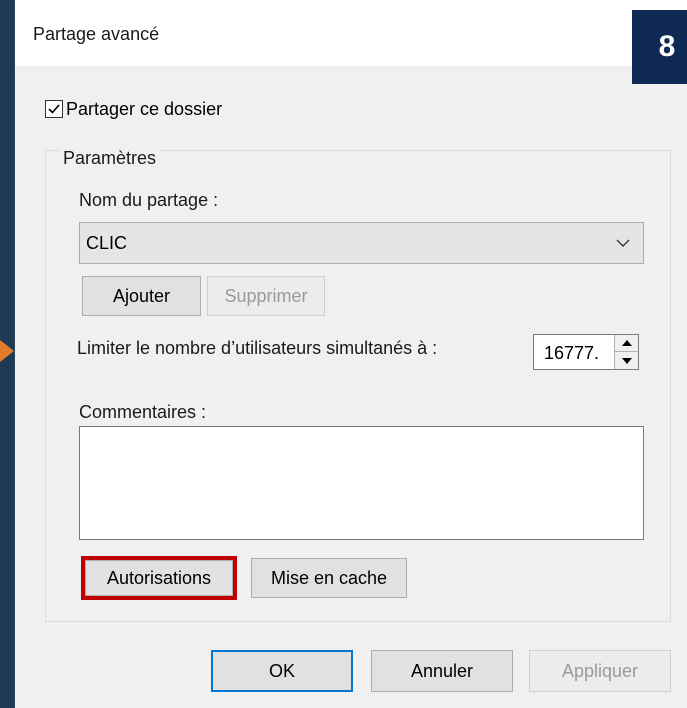 The width and height of the screenshot is (687, 708). What do you see at coordinates (361, 243) in the screenshot?
I see `share-name-dropdown: CLIC` at bounding box center [361, 243].